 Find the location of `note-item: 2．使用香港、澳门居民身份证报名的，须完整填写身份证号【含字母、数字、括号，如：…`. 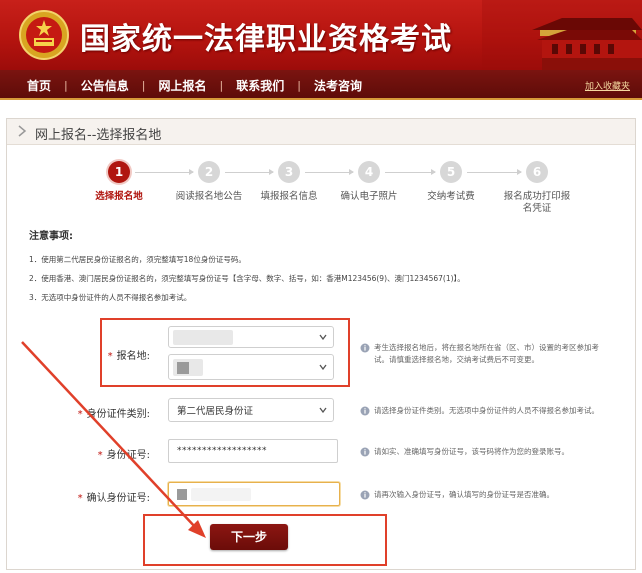

note-item: 2．使用香港、澳门居民身份证报名的，须完整填写身份证号【含字母、数字、括号，如：… is located at coordinates (247, 278).